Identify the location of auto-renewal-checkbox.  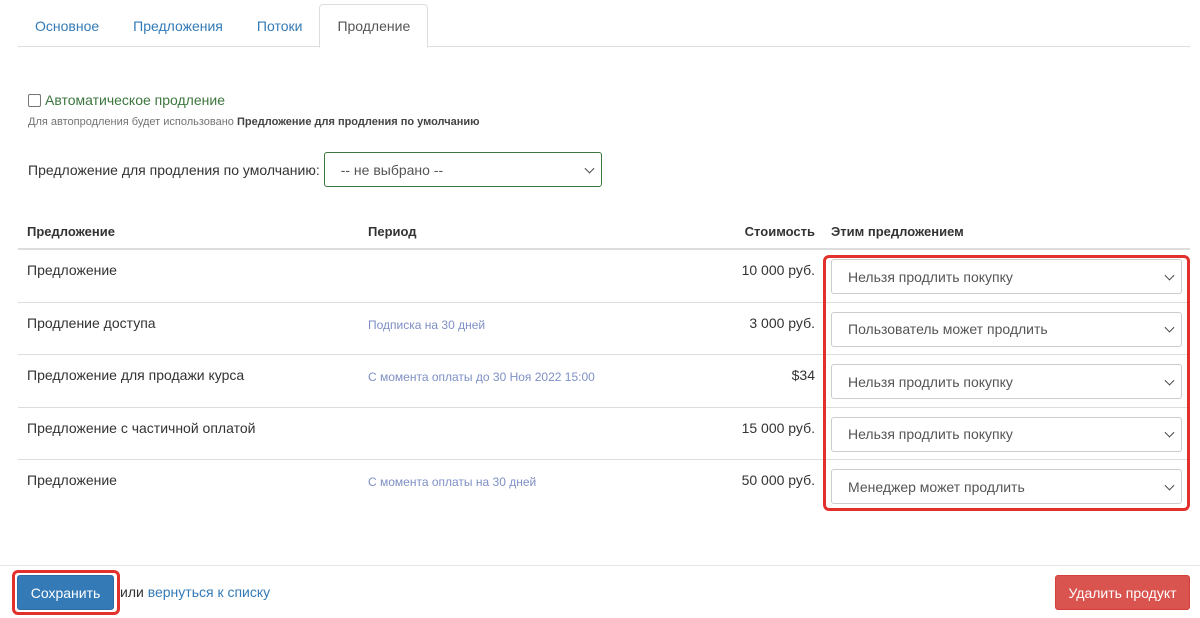
(34, 100).